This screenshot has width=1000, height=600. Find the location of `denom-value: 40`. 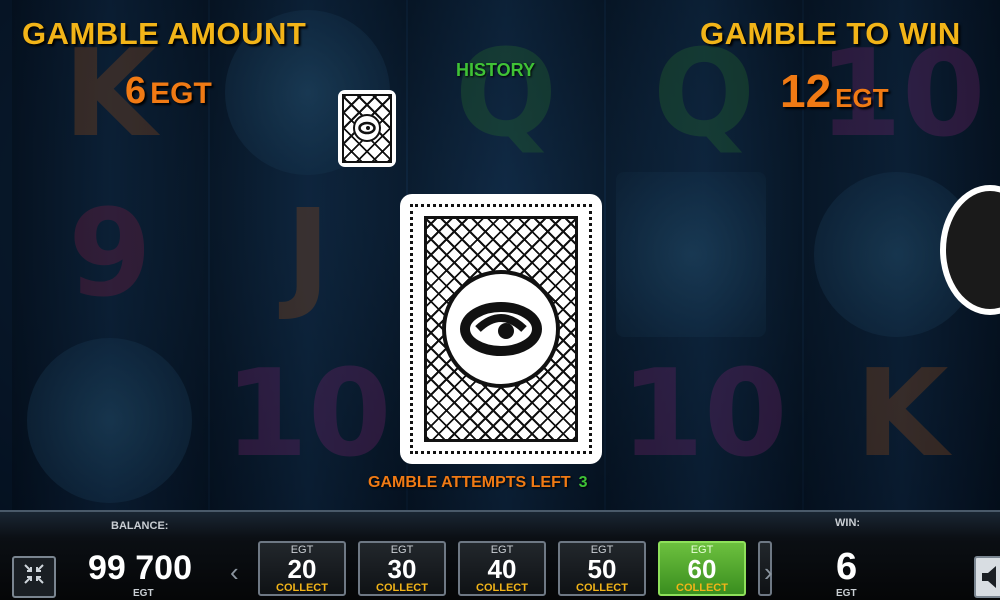

denom-value: 40 is located at coordinates (502, 569).